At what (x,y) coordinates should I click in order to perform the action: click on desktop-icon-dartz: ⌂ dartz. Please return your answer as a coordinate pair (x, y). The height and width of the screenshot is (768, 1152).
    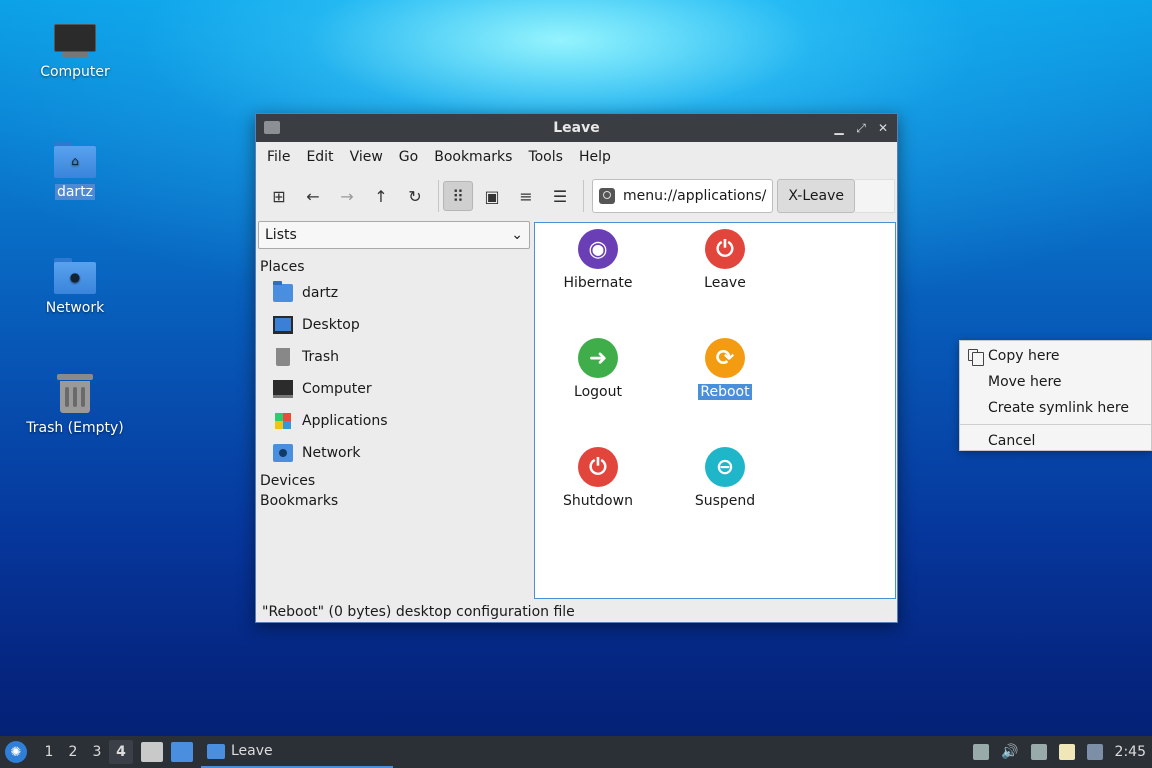
    Looking at the image, I should click on (75, 171).